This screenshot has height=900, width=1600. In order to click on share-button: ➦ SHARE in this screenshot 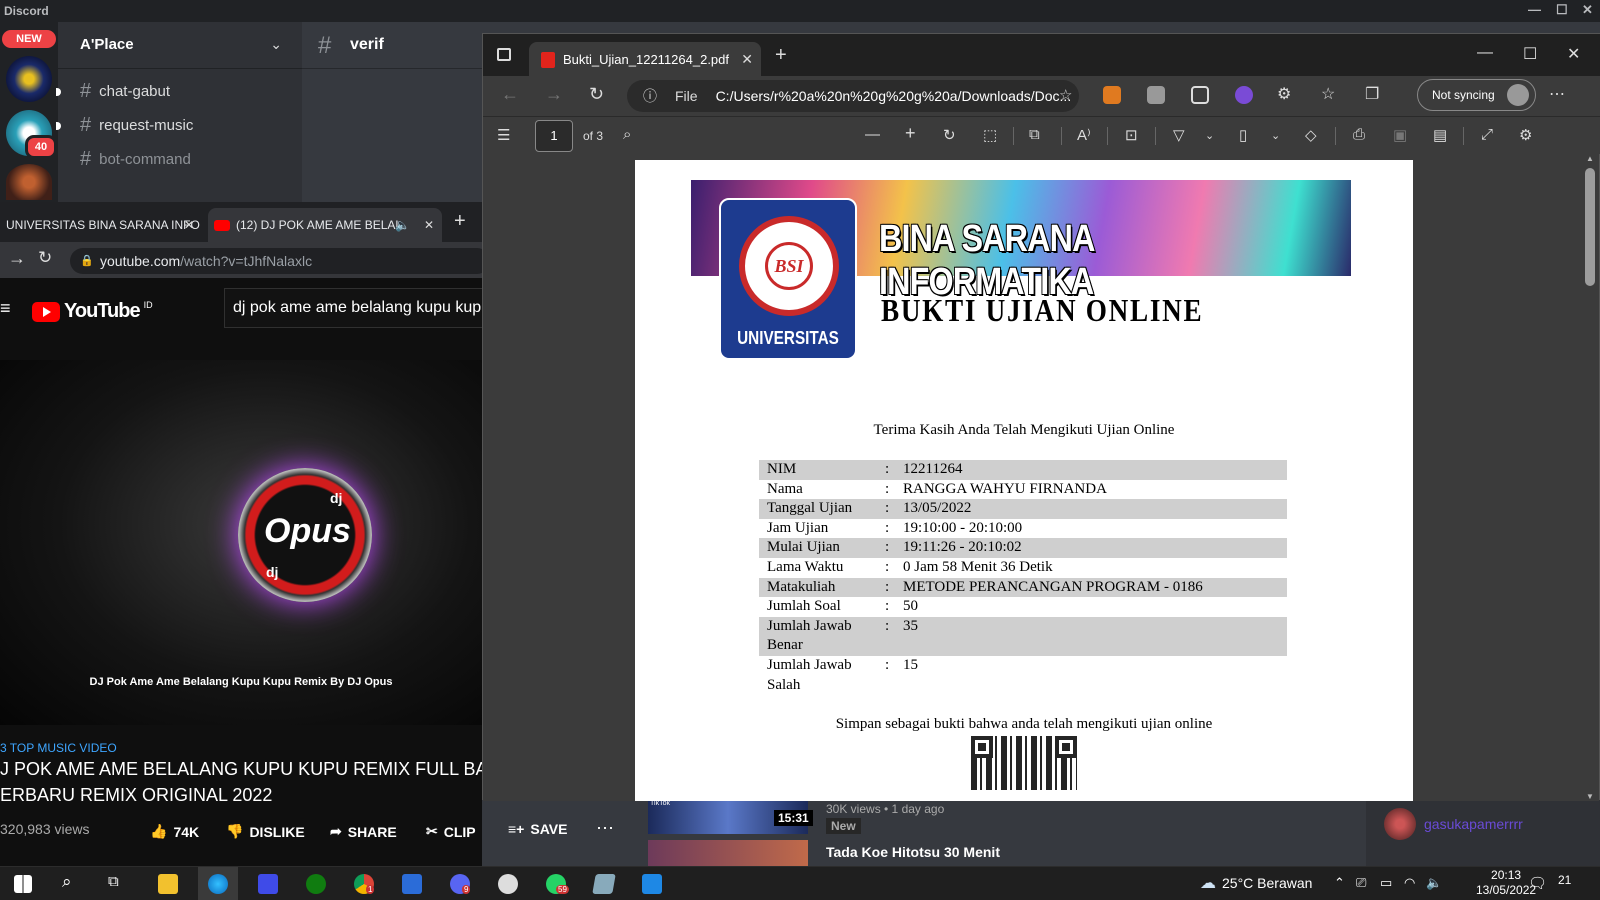, I will do `click(363, 831)`.